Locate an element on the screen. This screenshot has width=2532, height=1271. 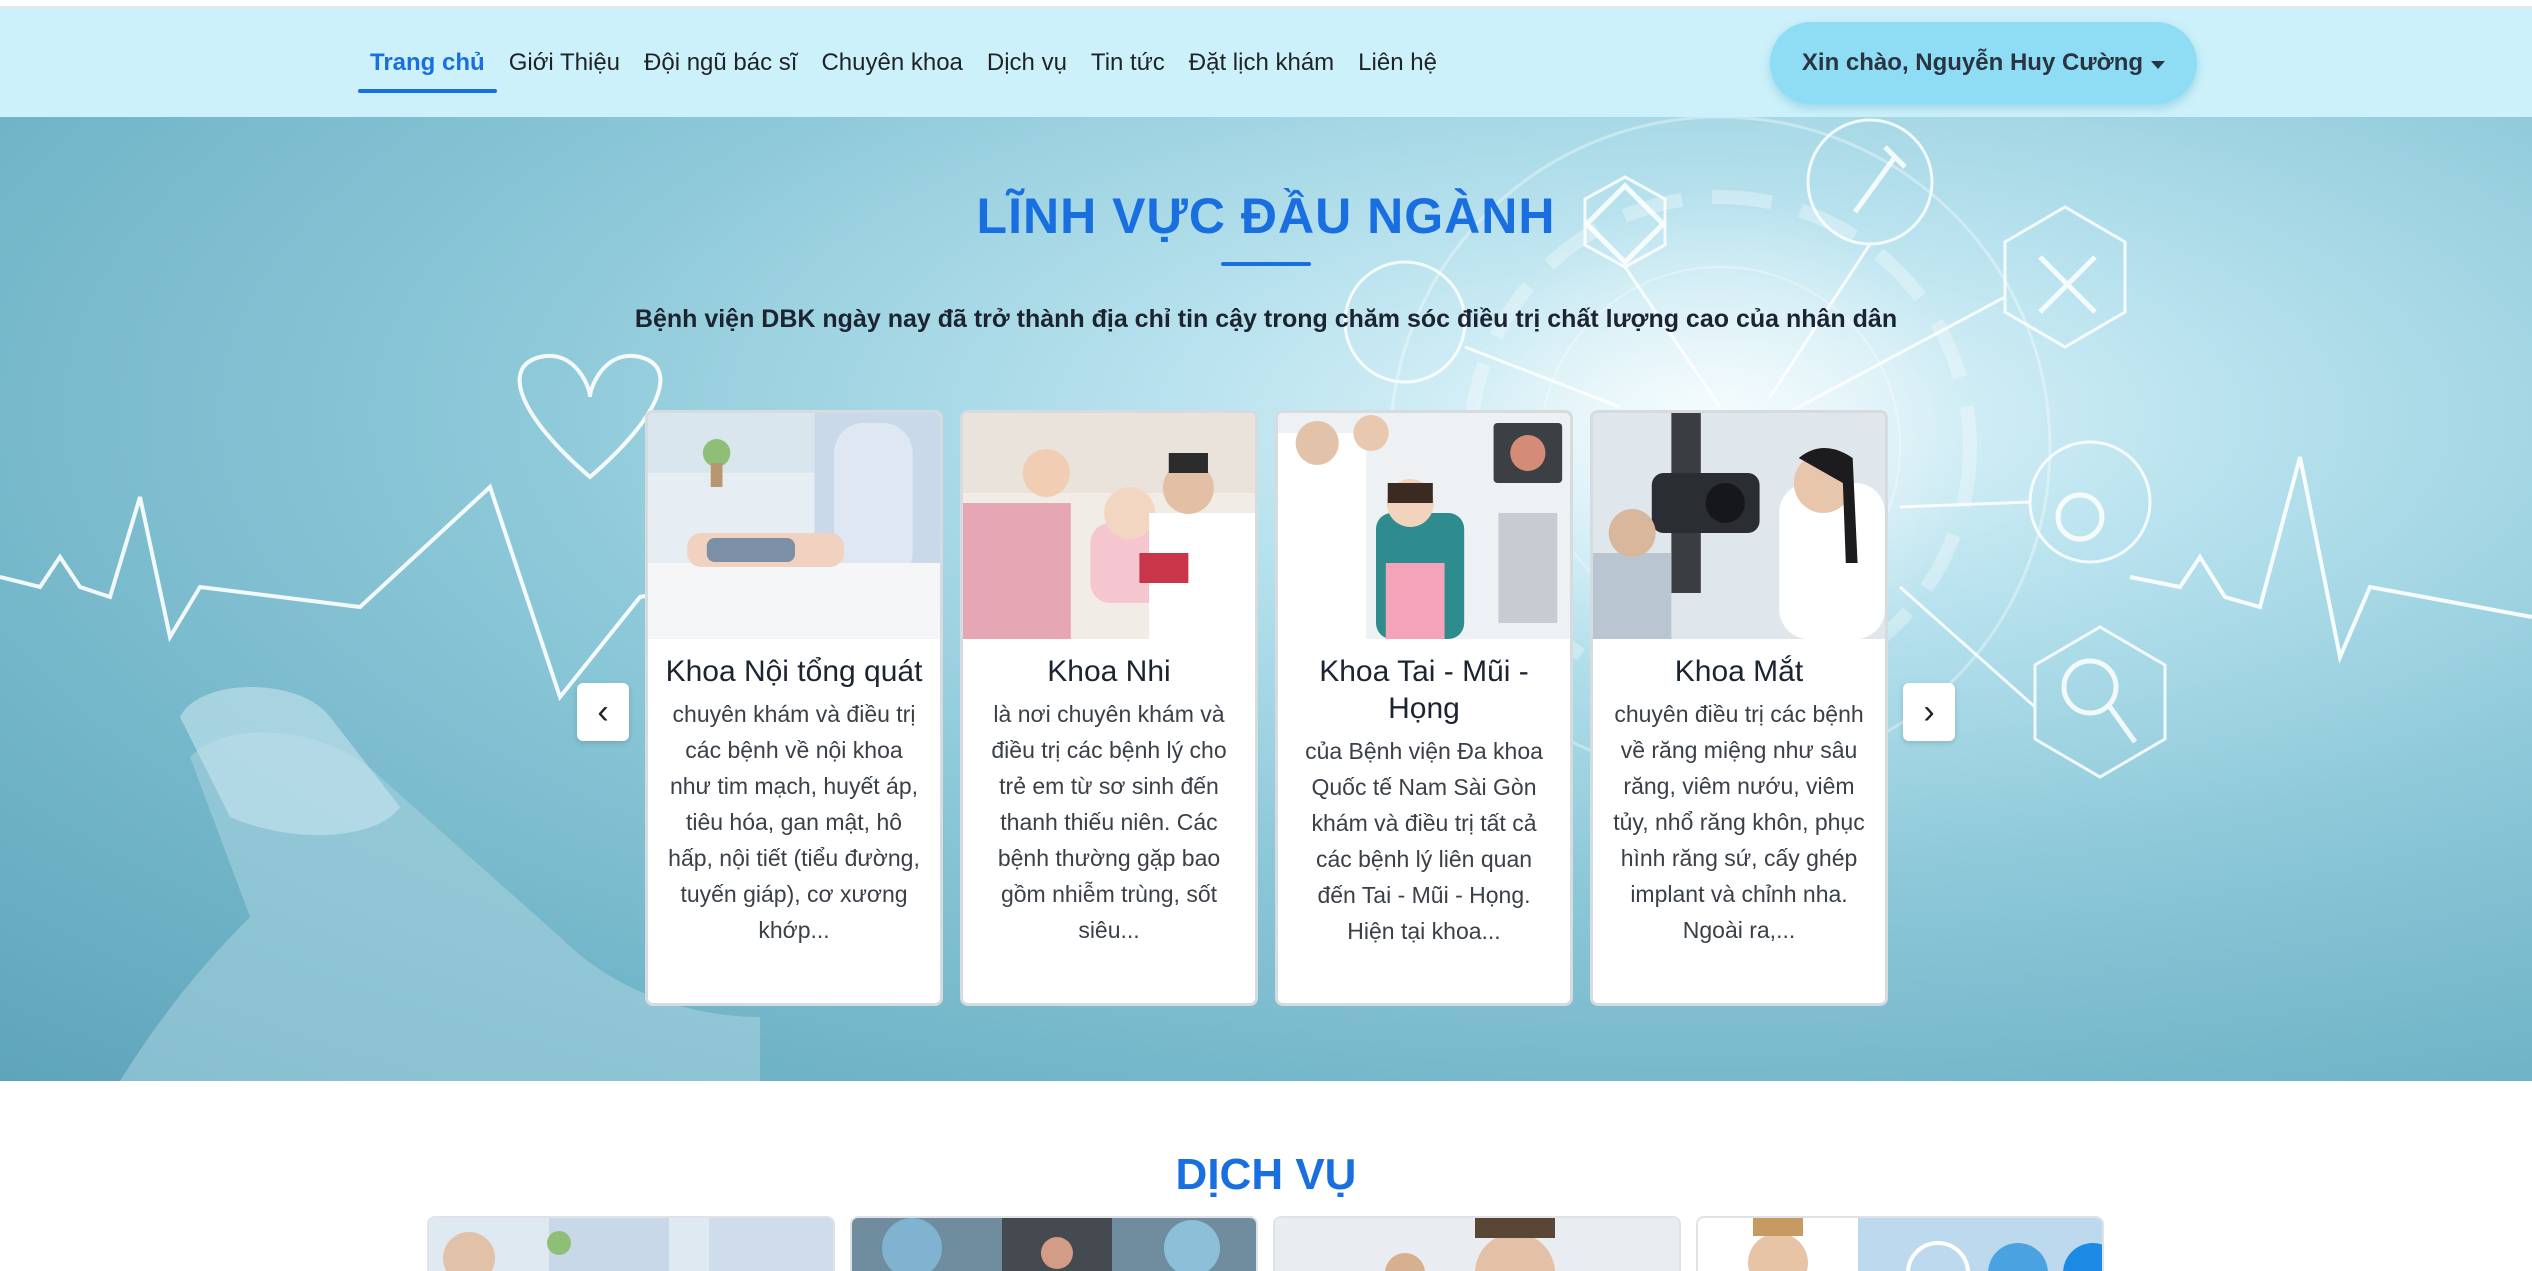
nav-link-services: Dịch vụ is located at coordinates (1027, 62).